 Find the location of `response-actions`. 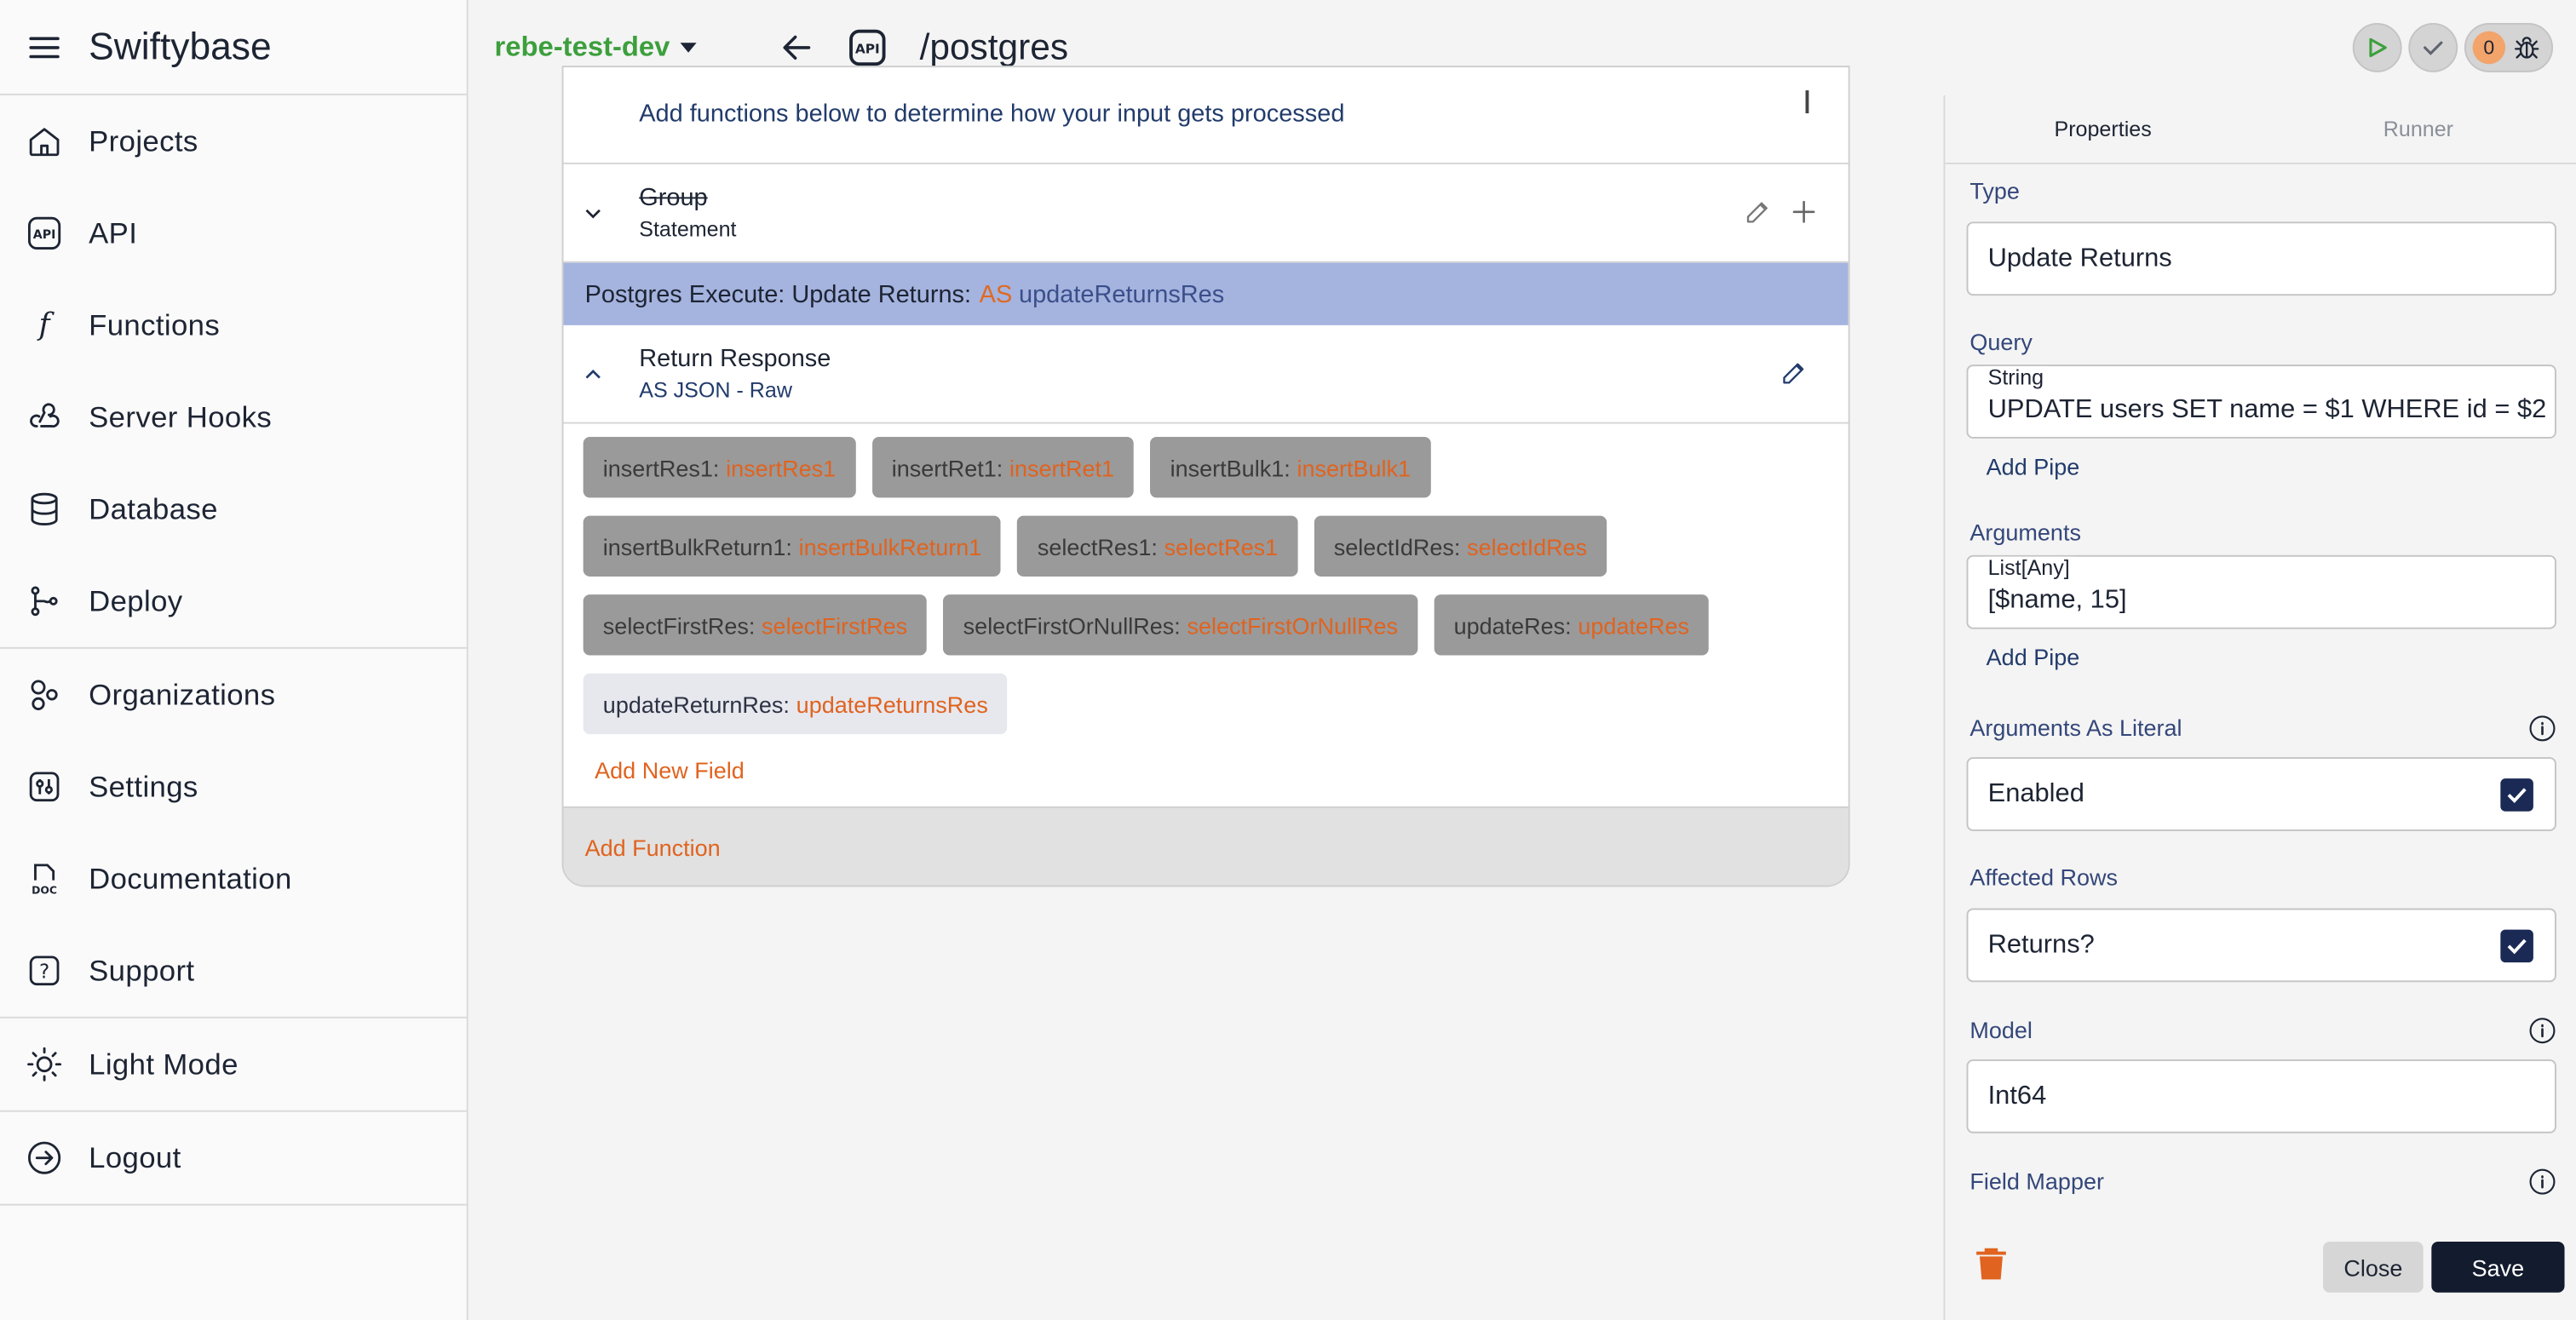

response-actions is located at coordinates (1795, 372).